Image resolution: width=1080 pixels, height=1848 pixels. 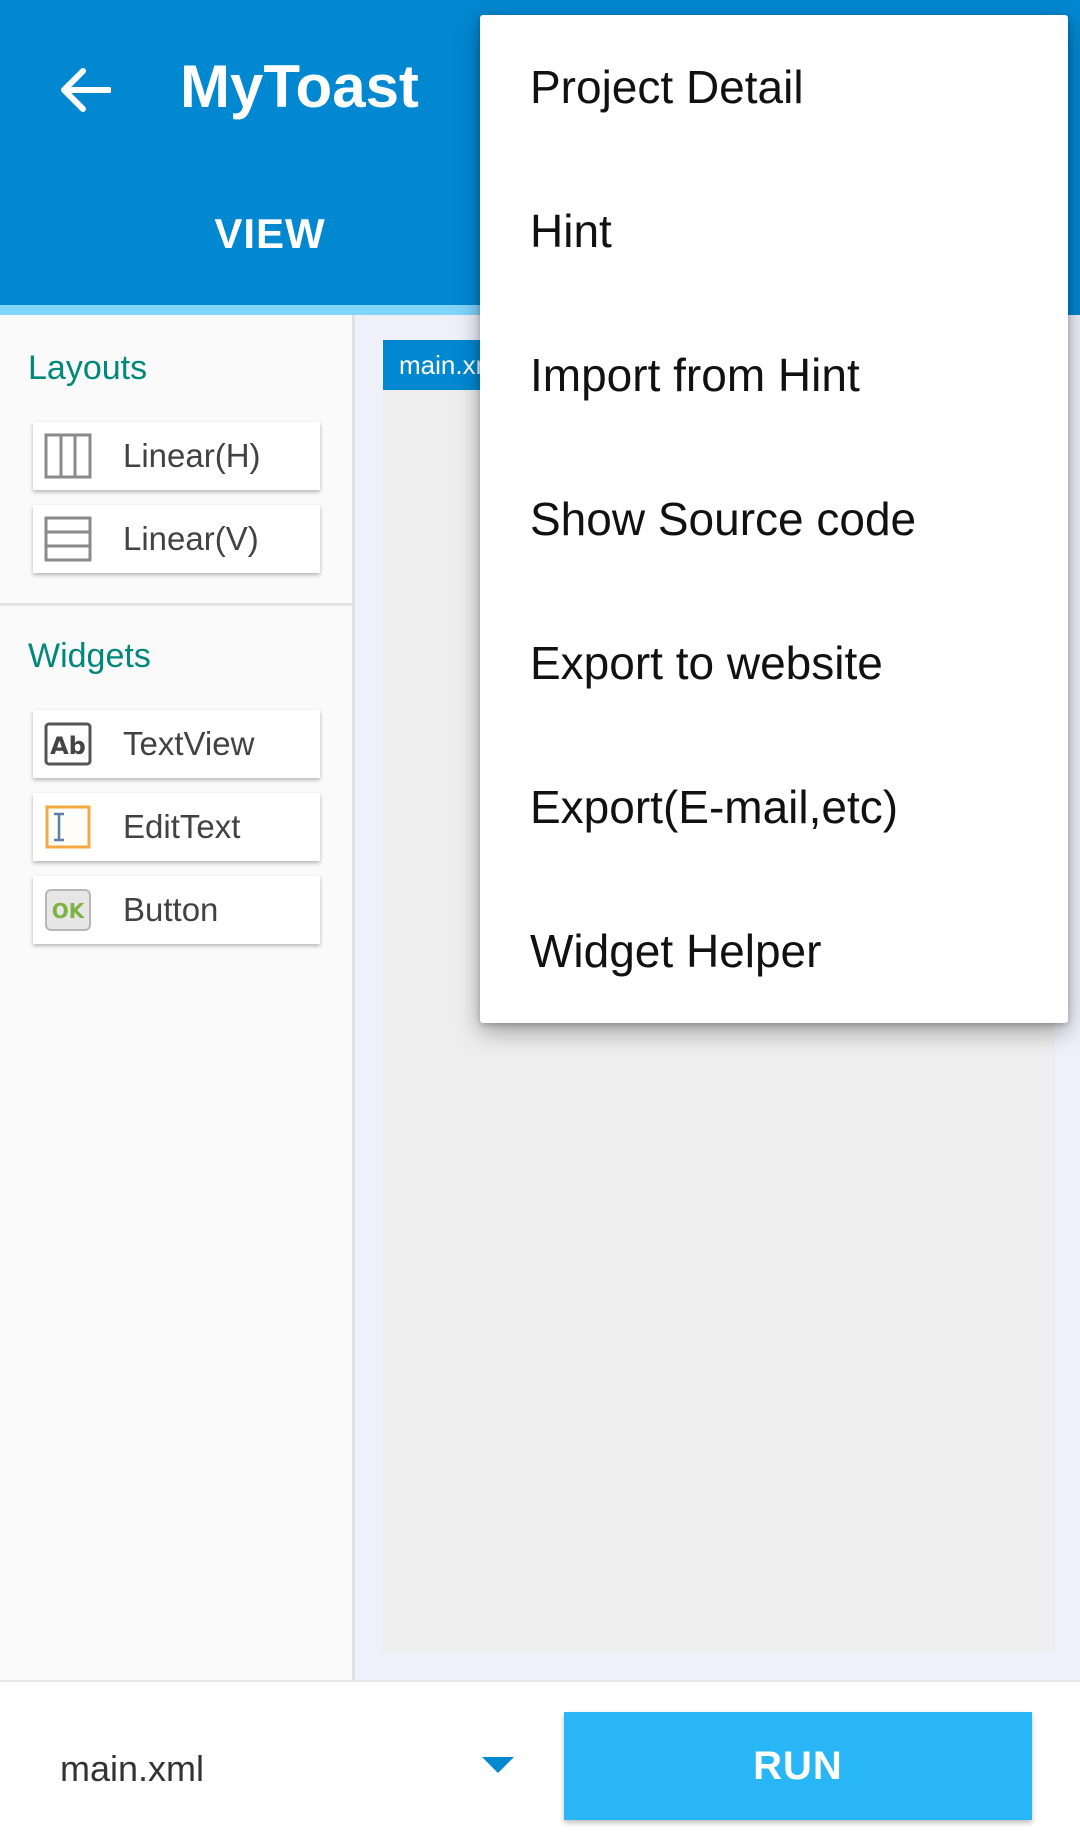 What do you see at coordinates (774, 87) in the screenshot?
I see `menu-item-project-detail: Project Detail` at bounding box center [774, 87].